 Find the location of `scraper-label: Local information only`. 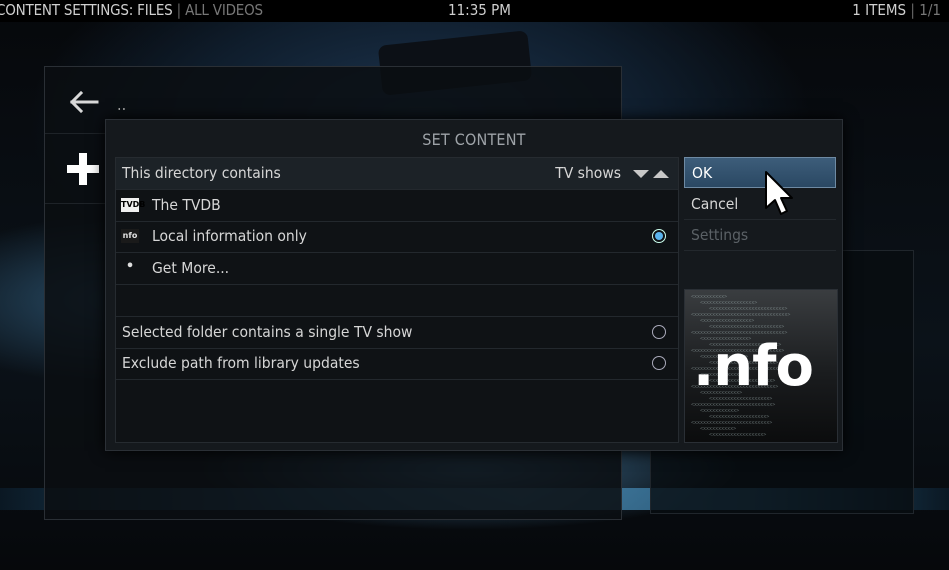

scraper-label: Local information only is located at coordinates (229, 236).